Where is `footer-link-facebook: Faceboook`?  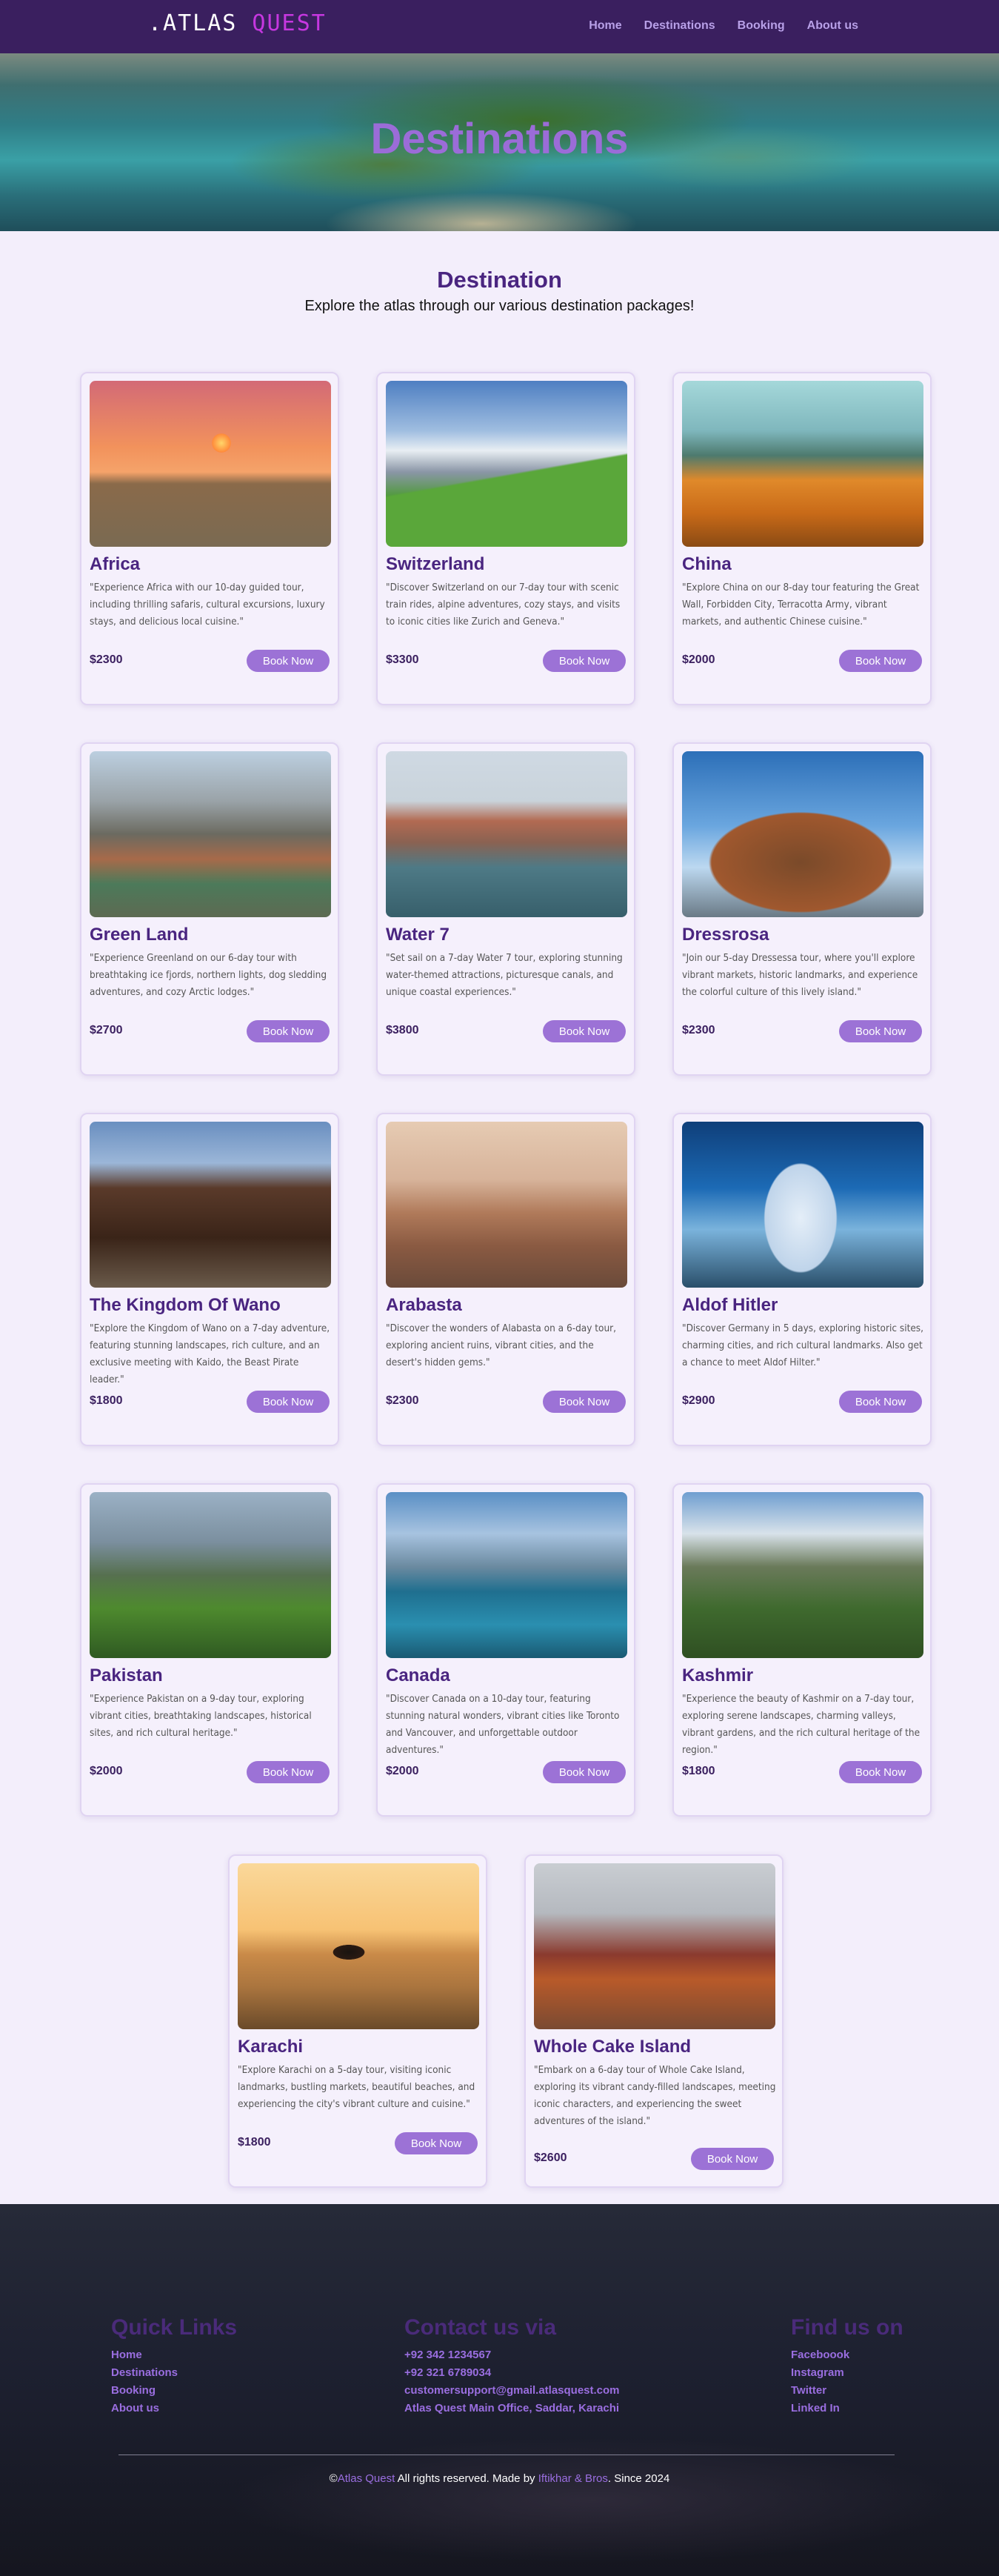 footer-link-facebook: Faceboook is located at coordinates (847, 2355).